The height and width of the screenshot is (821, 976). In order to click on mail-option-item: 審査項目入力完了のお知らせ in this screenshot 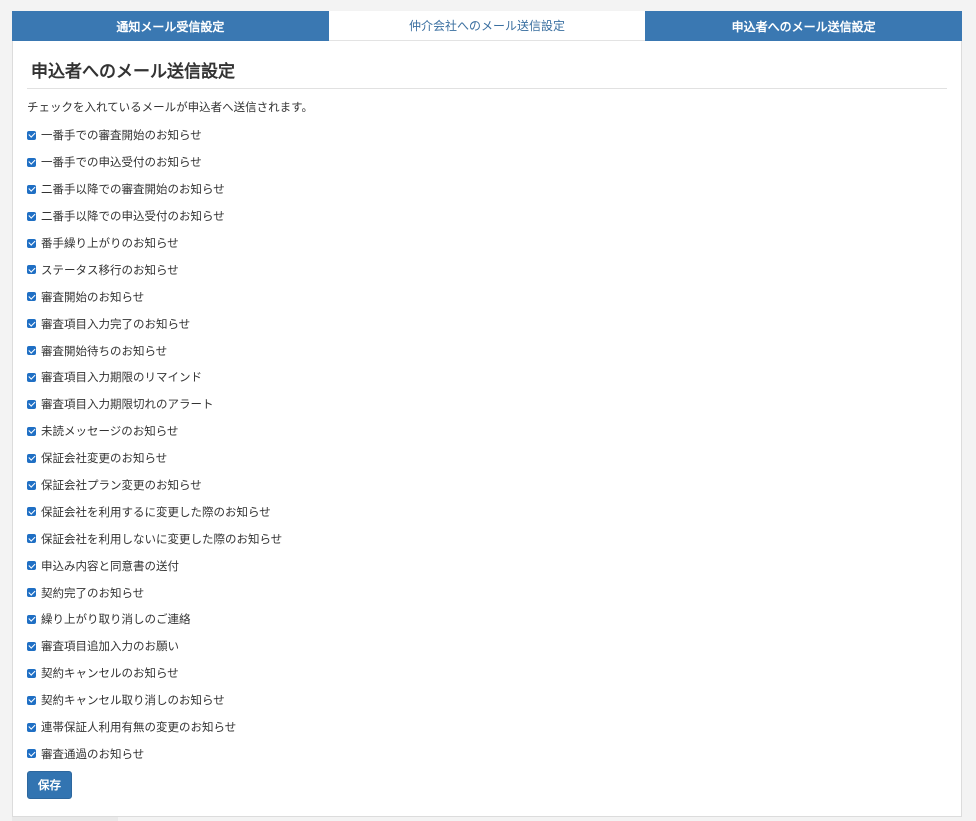, I will do `click(487, 323)`.